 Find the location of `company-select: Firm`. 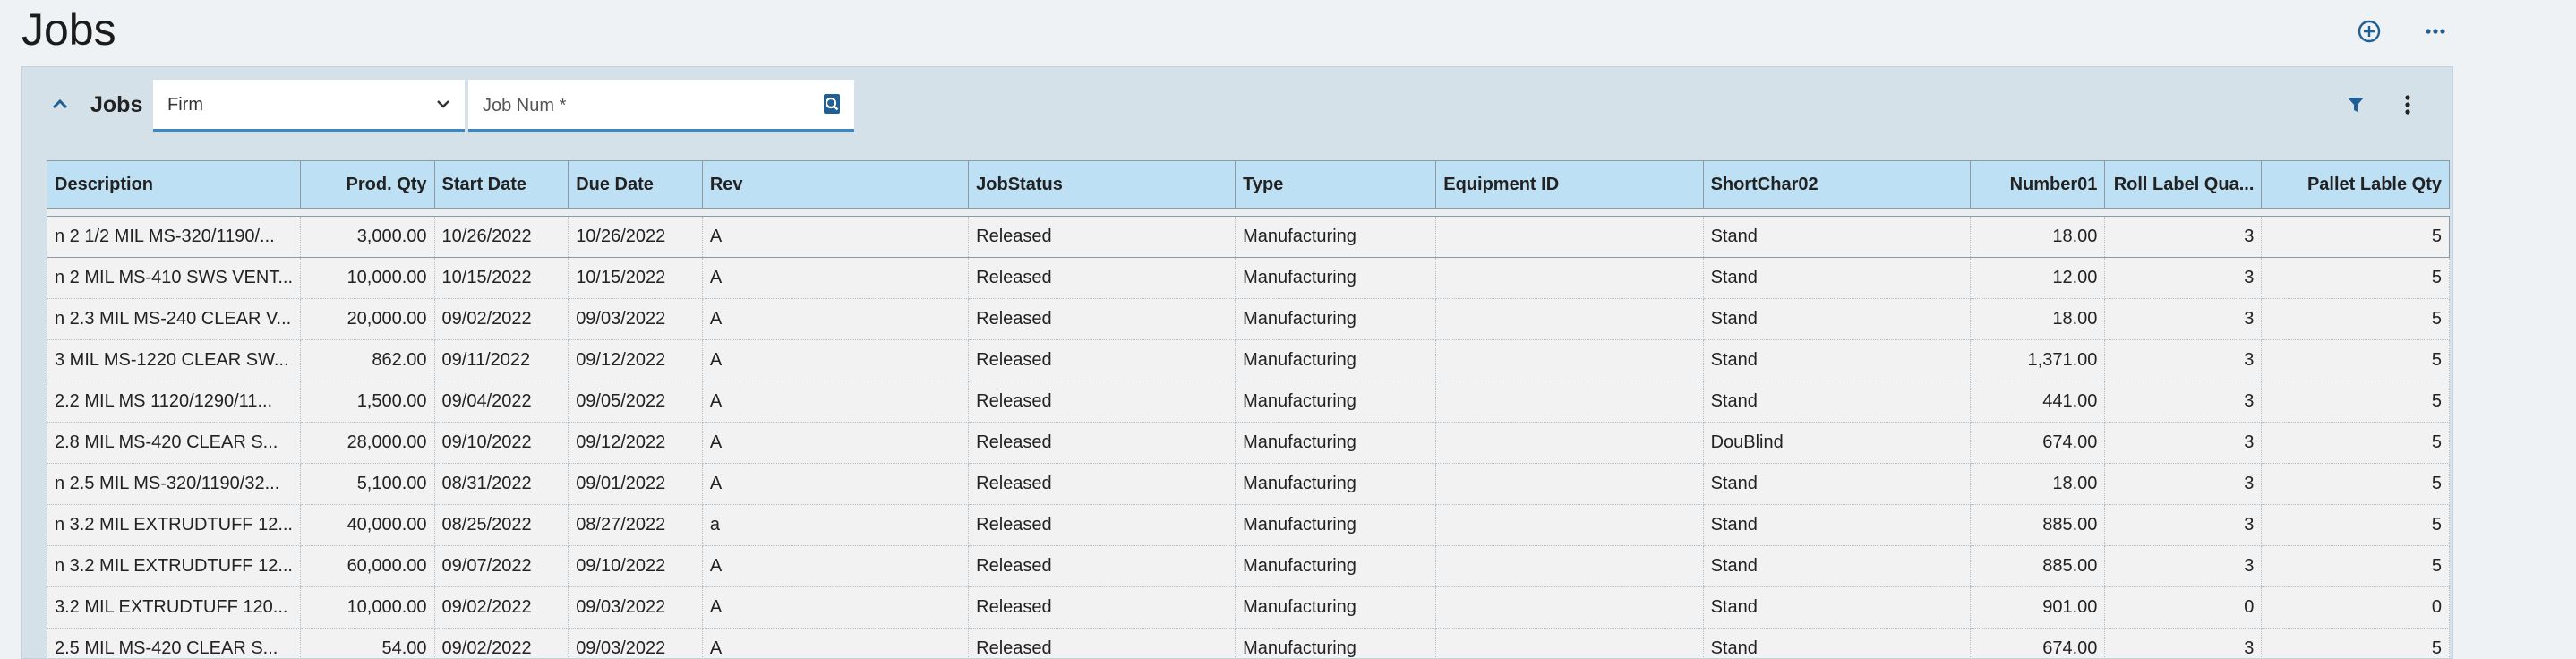

company-select: Firm is located at coordinates (309, 106).